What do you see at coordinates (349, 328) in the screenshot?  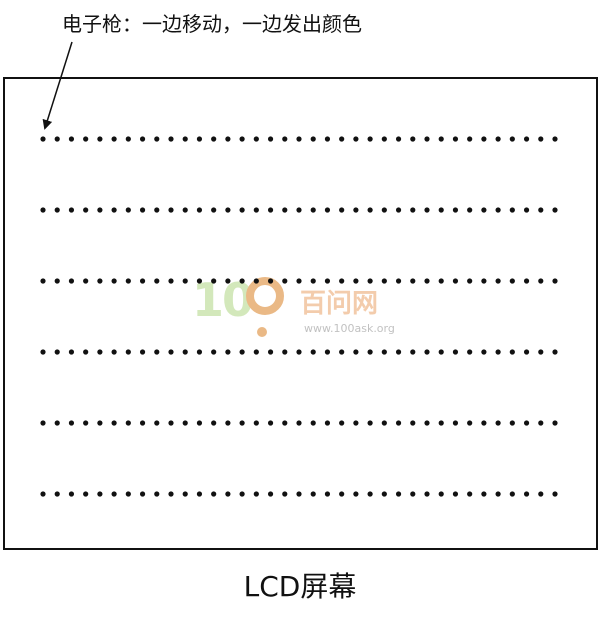 I see `watermark-url: www.100ask.org` at bounding box center [349, 328].